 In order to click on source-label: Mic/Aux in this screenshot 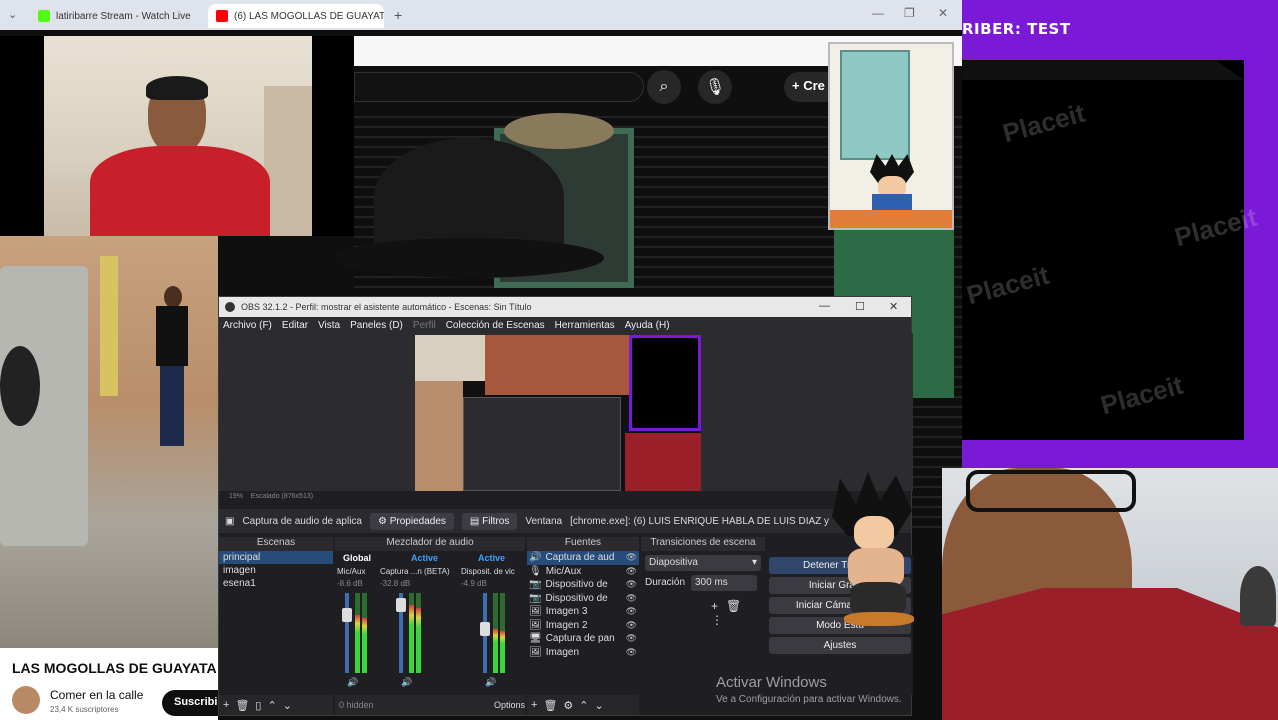, I will do `click(563, 571)`.